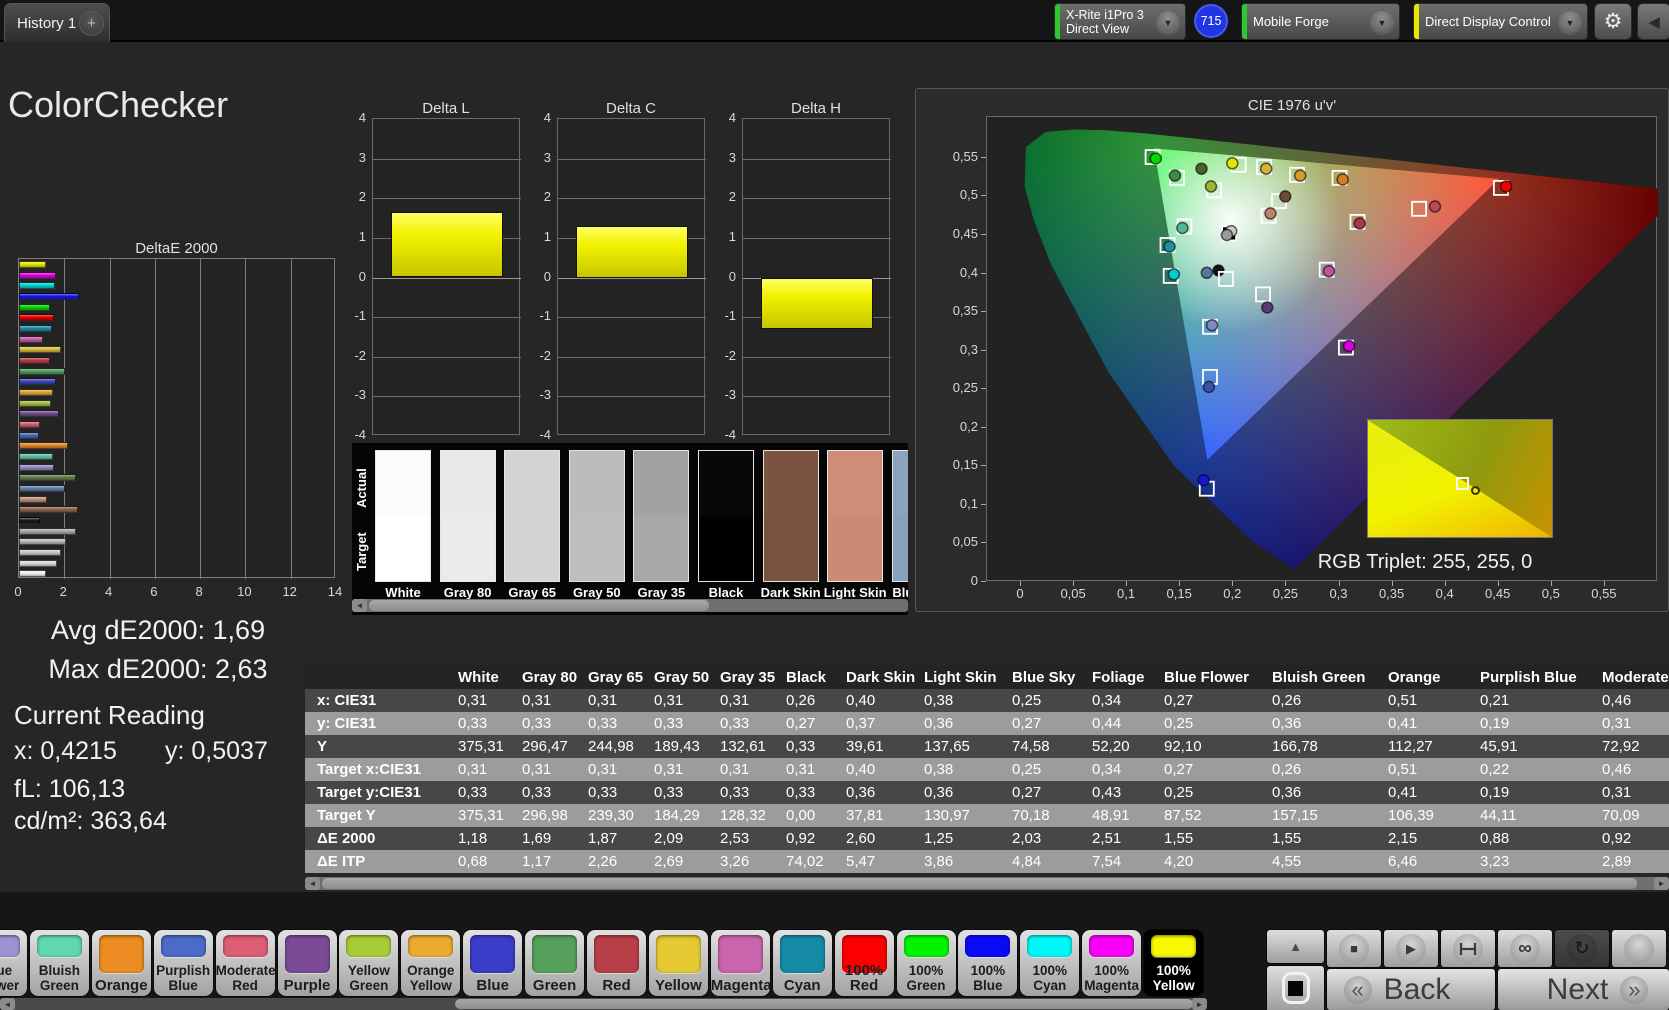 Image resolution: width=1669 pixels, height=1010 pixels. I want to click on swatch-target-half, so click(467, 548).